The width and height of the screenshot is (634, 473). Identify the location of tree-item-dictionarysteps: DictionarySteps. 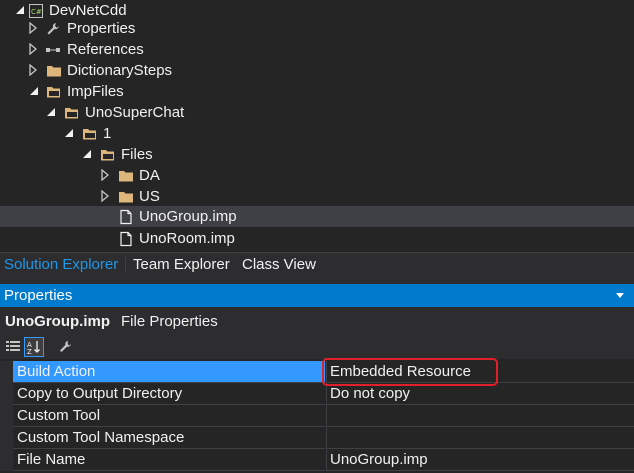
(317, 70).